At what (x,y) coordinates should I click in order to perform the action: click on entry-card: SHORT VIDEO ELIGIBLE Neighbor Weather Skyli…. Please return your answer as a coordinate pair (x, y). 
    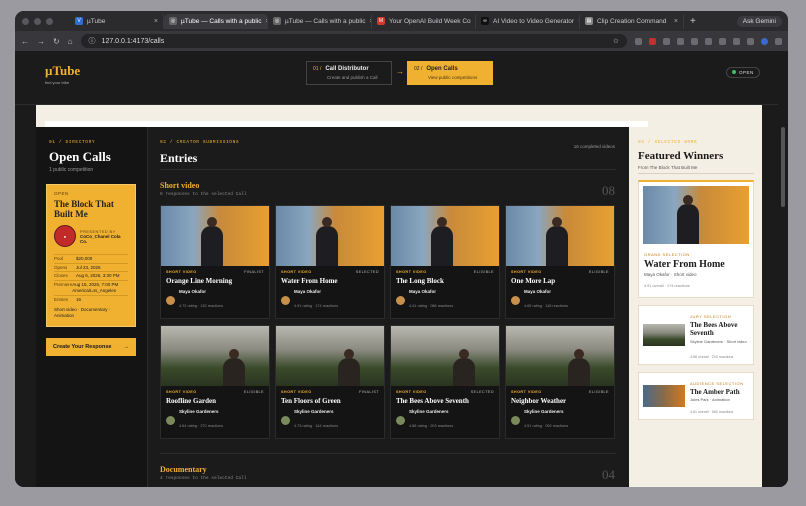
    Looking at the image, I should click on (560, 382).